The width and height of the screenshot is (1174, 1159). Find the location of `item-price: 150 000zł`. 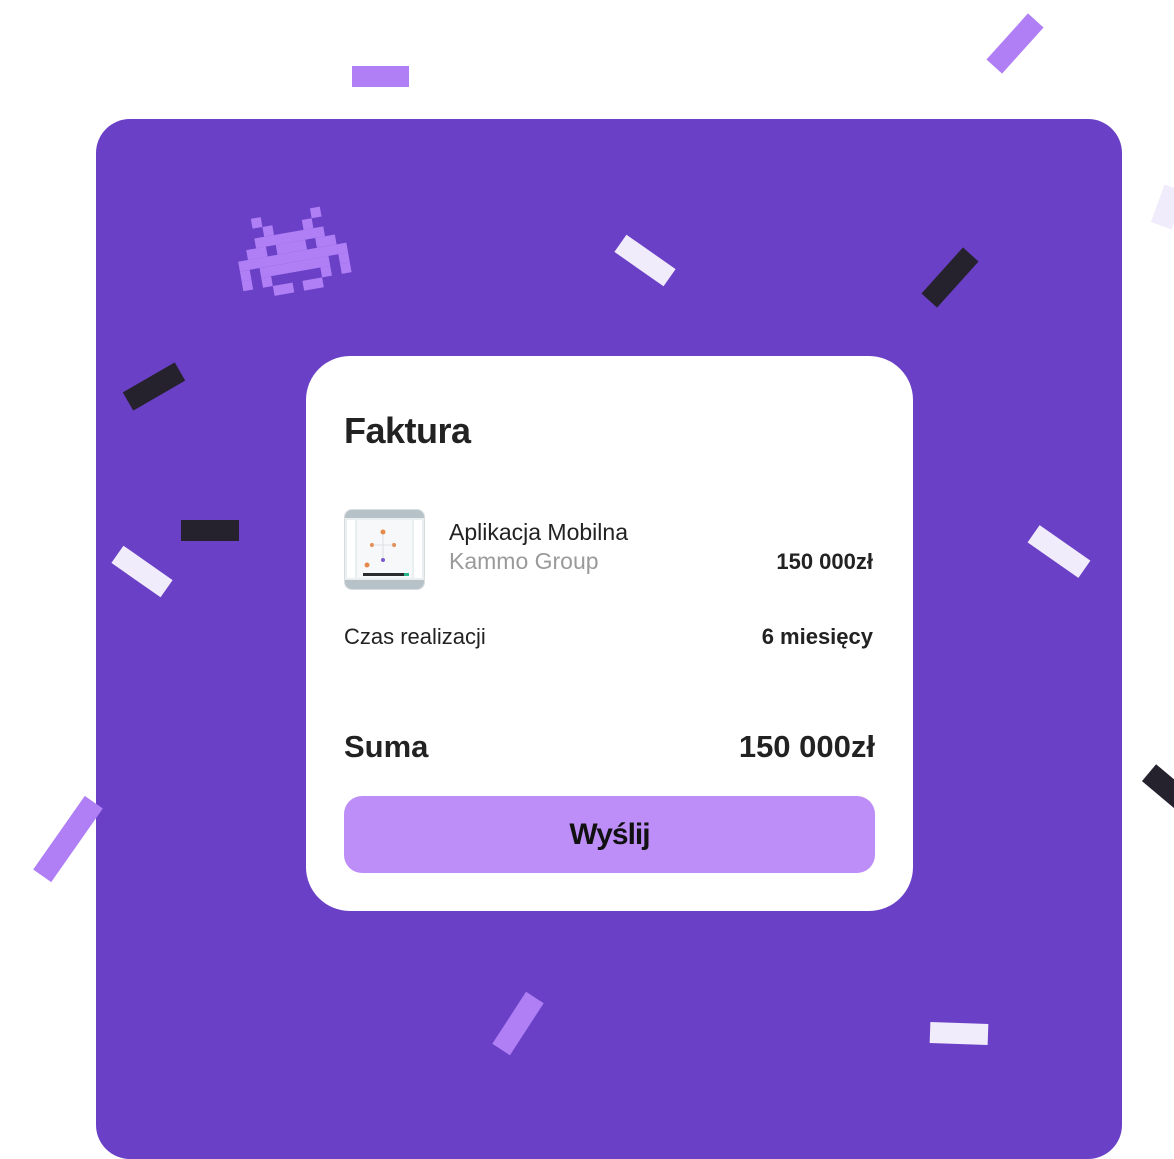

item-price: 150 000zł is located at coordinates (824, 561).